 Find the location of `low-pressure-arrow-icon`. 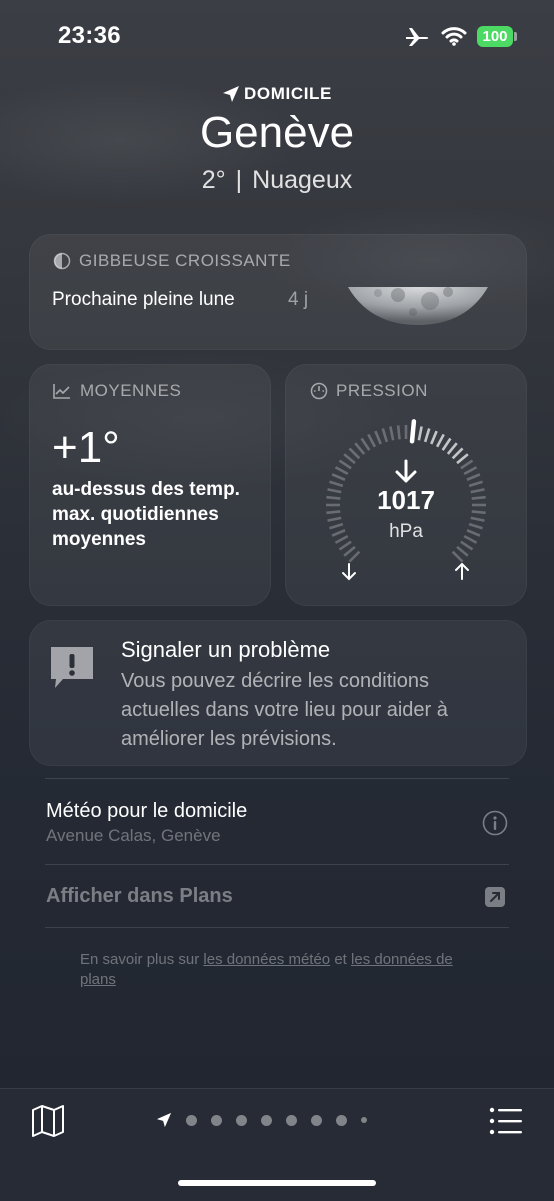

low-pressure-arrow-icon is located at coordinates (349, 572).